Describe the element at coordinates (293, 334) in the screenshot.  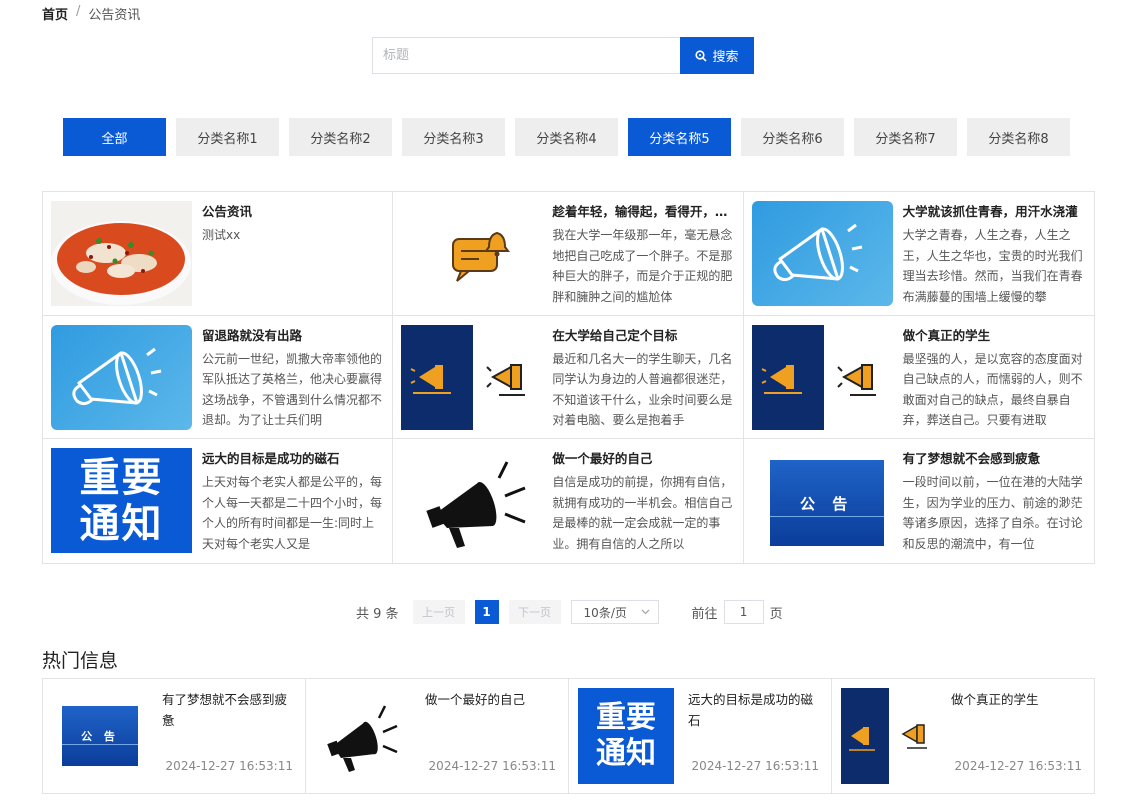
I see `article-title: 留退路就没有出路` at that location.